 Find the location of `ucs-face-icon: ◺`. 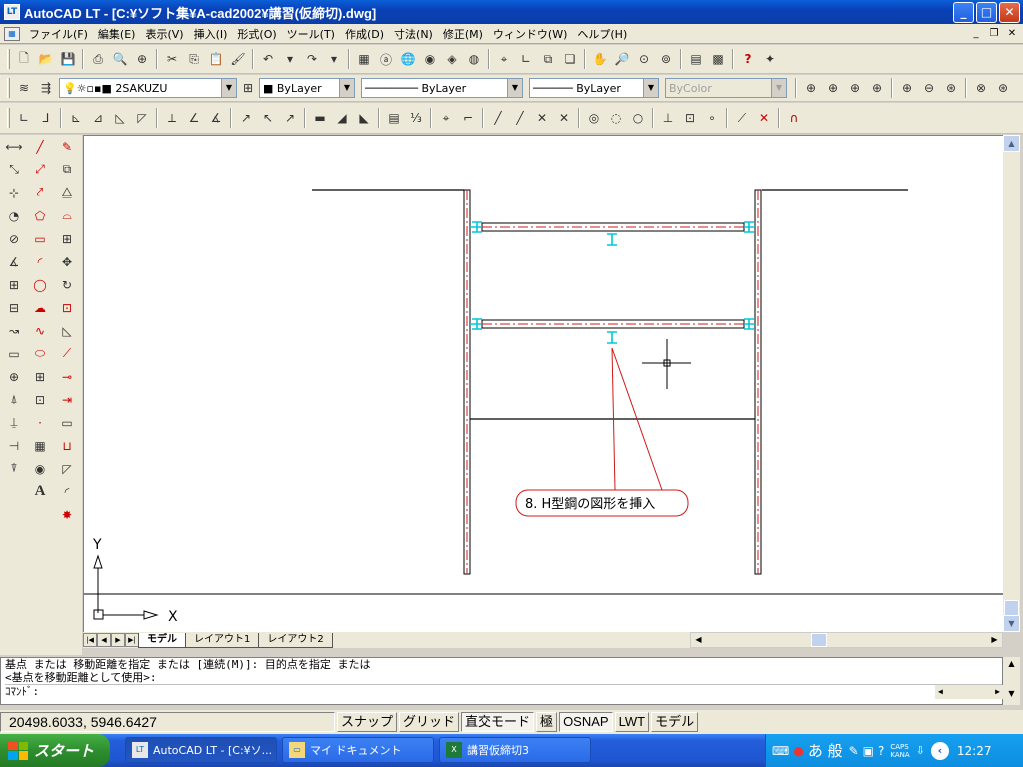

ucs-face-icon: ◺ is located at coordinates (120, 118).